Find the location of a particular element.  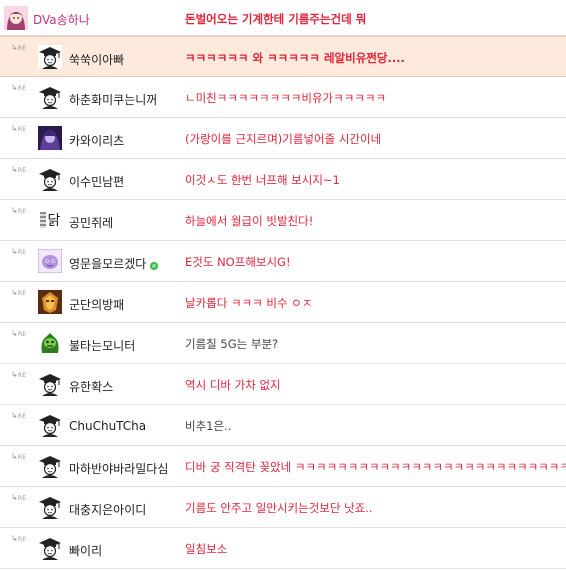

reply-message: ㄴ미친ㅋㅋㅋㅋㅋㅋㅋㅋ비유가ㅋㅋㅋㅋㅋ is located at coordinates (286, 98).